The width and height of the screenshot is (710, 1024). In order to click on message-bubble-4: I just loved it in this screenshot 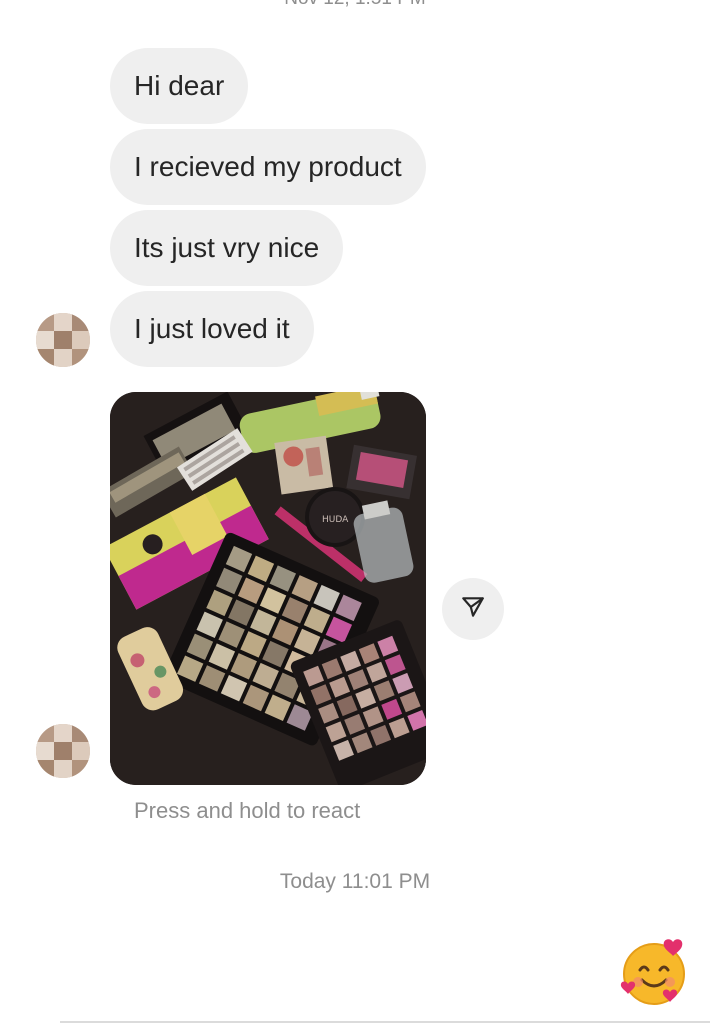, I will do `click(212, 329)`.